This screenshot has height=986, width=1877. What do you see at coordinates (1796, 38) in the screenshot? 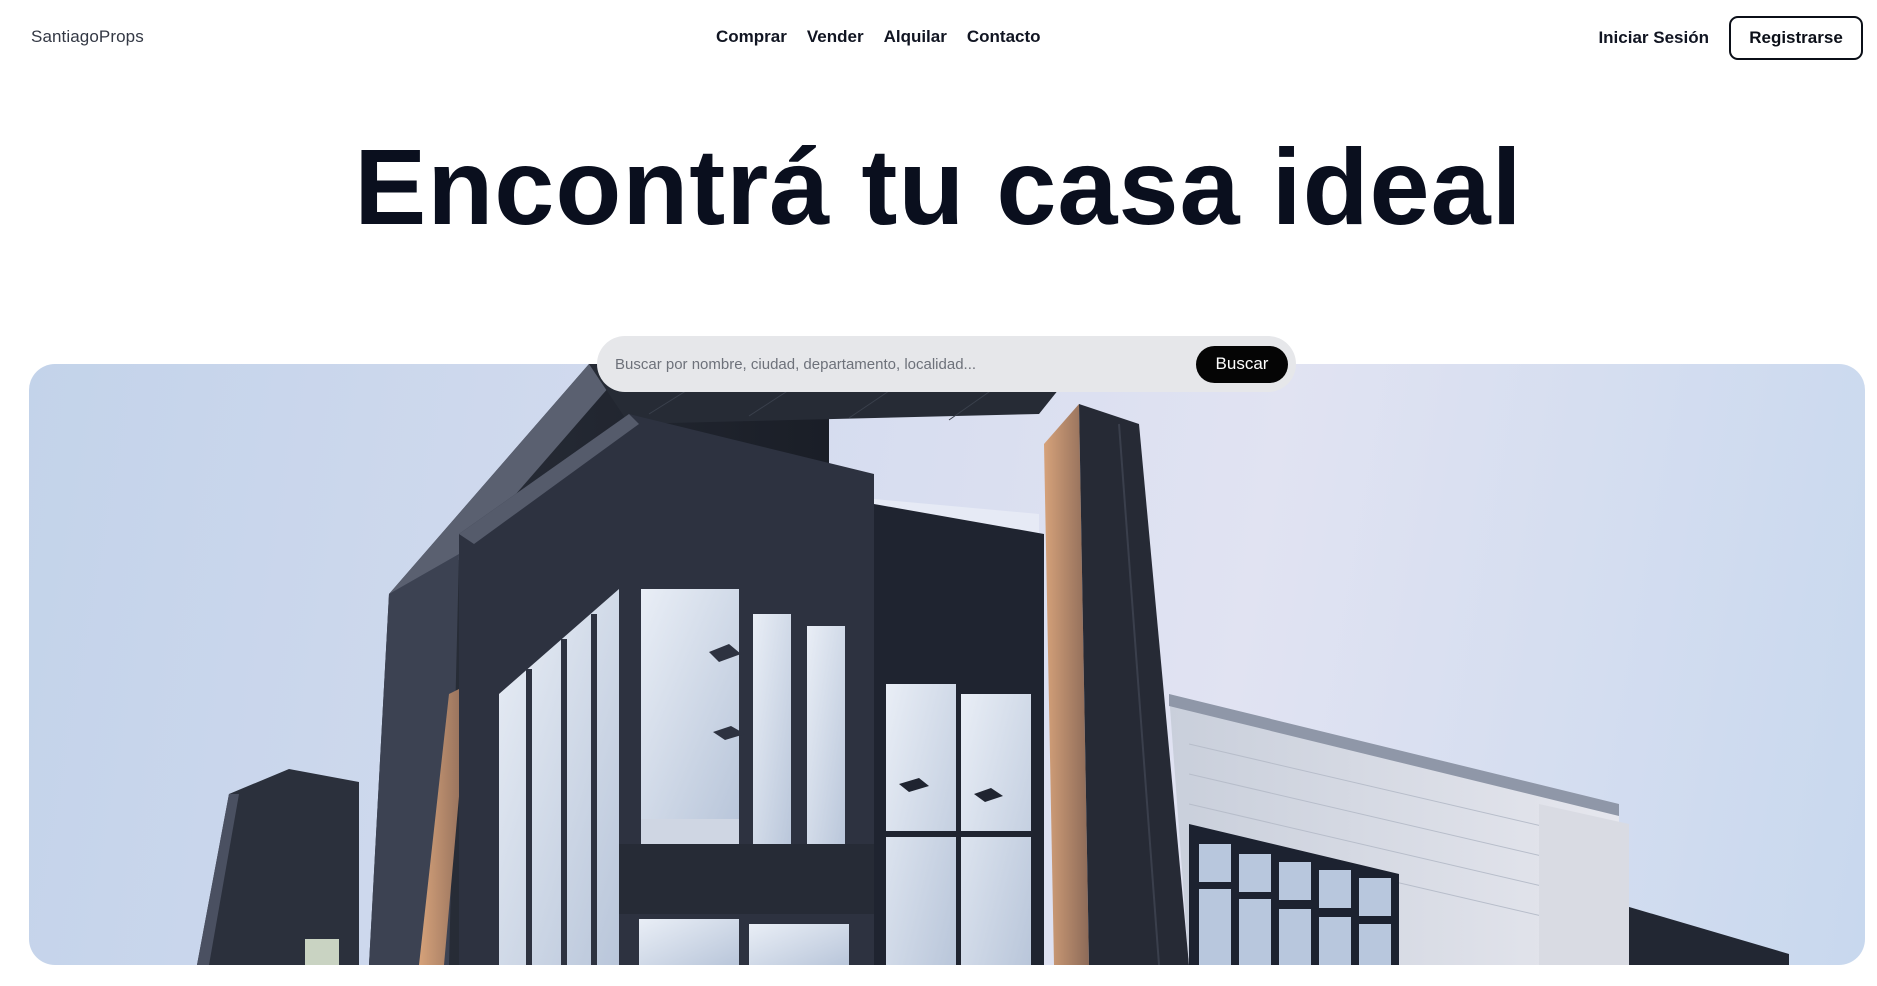
I see `register-button: Registrarse` at bounding box center [1796, 38].